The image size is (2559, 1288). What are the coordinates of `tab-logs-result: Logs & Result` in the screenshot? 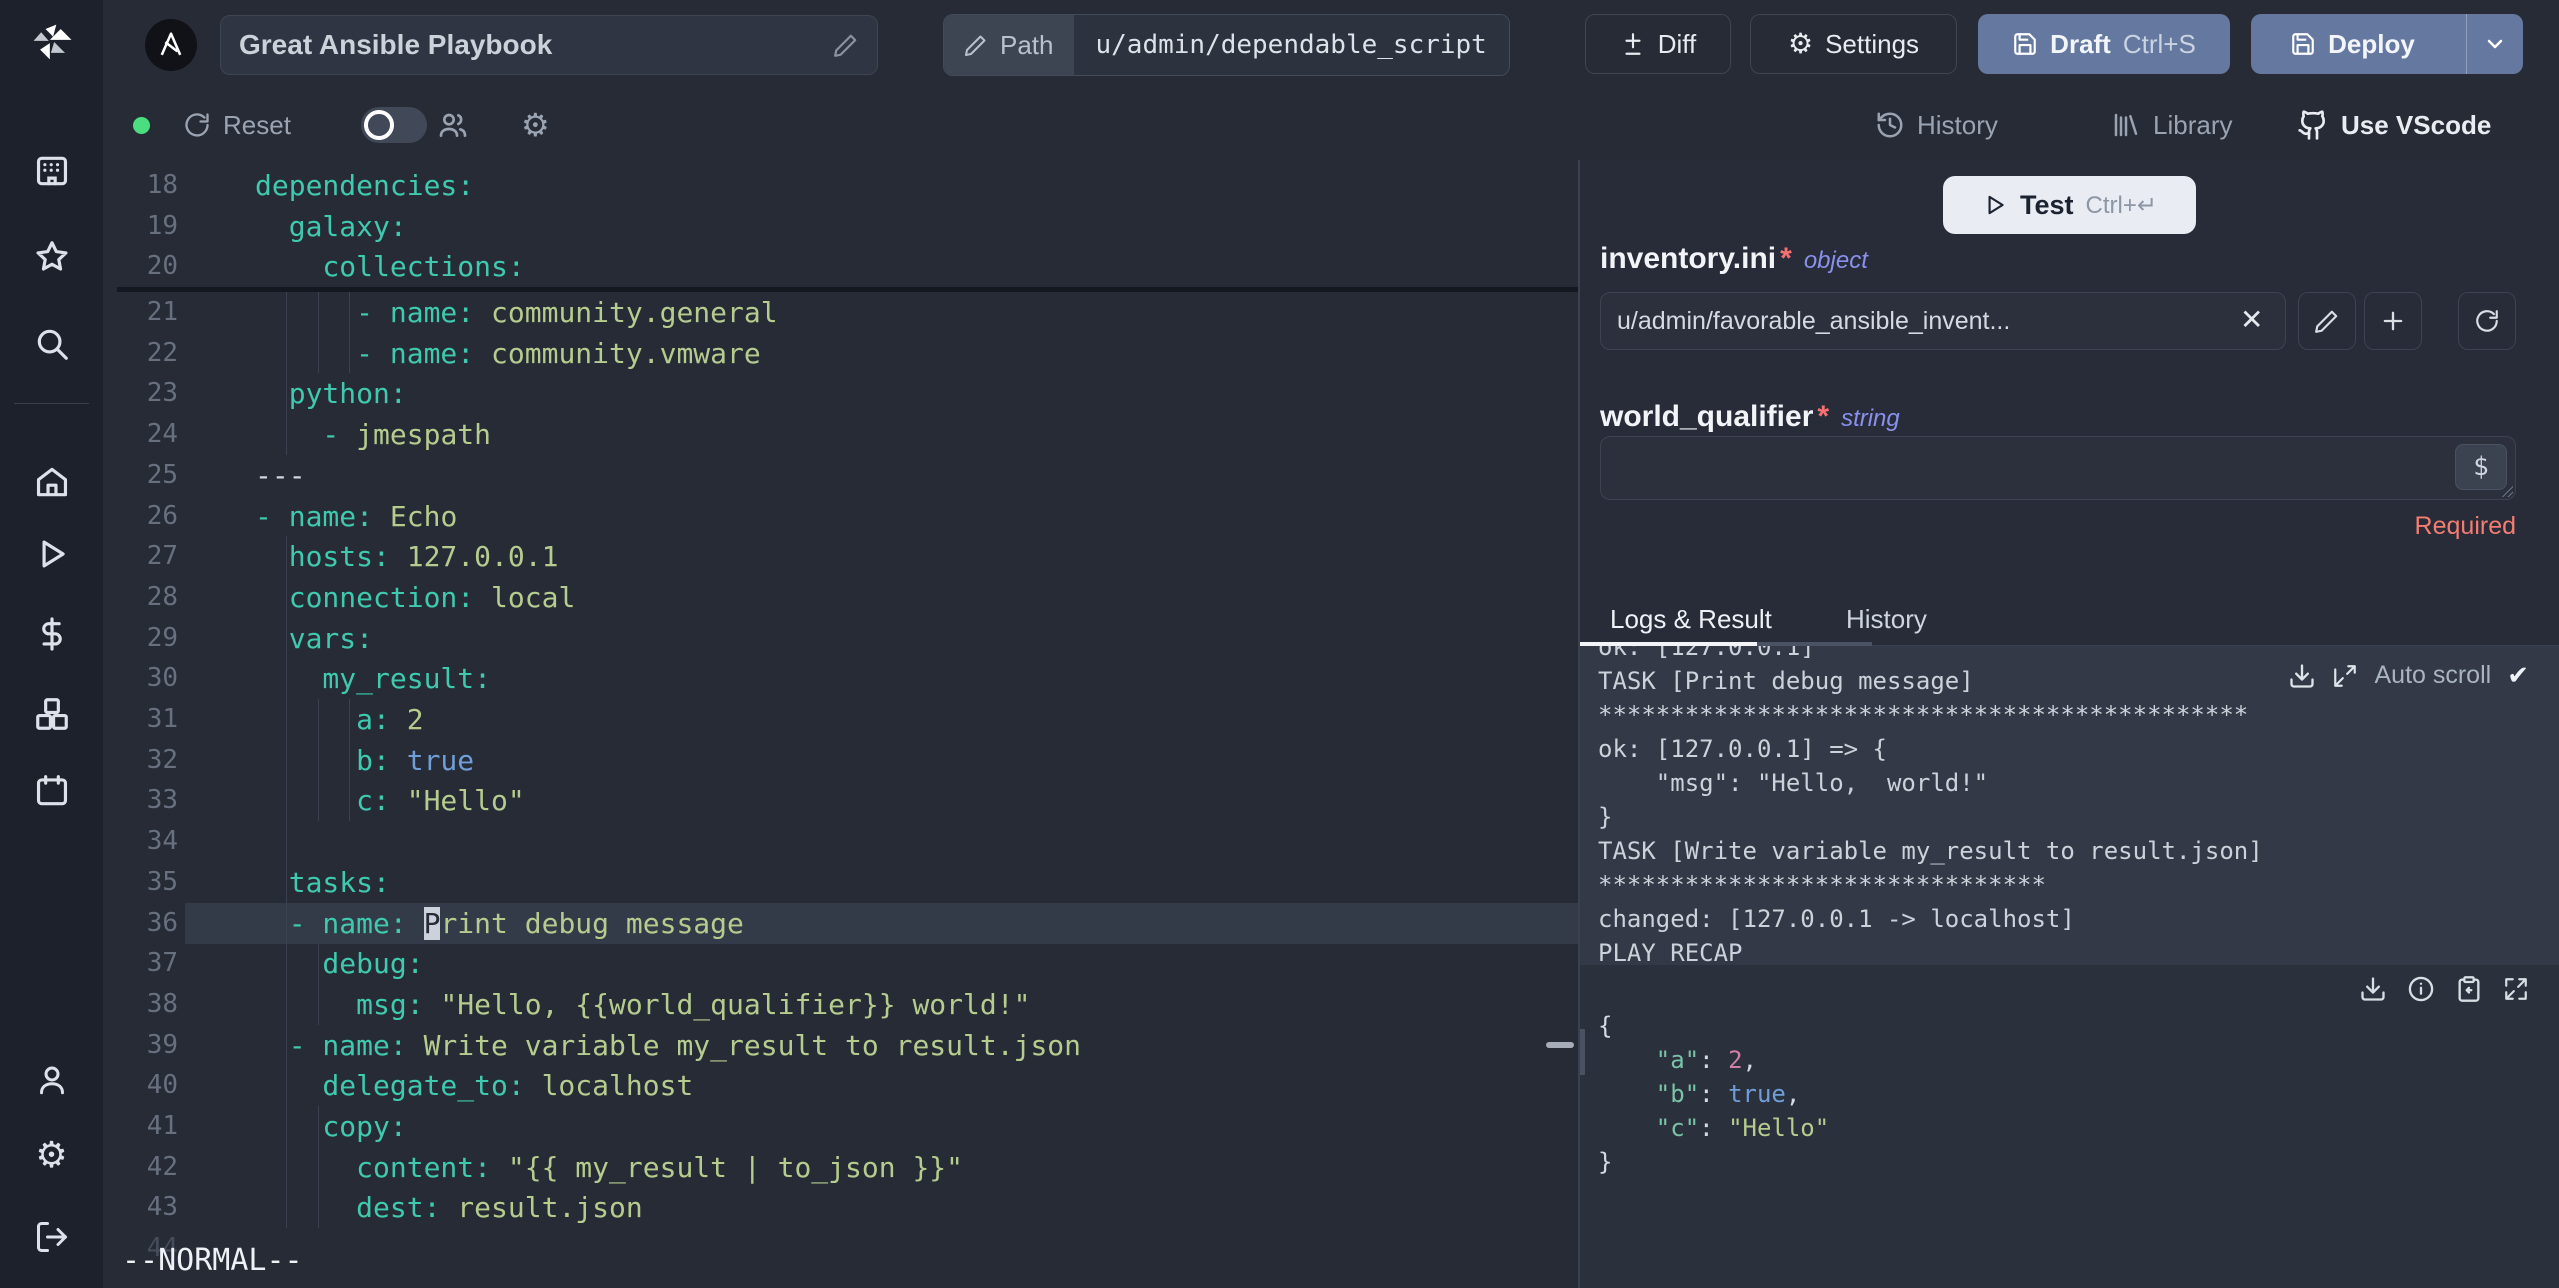 It's located at (1691, 619).